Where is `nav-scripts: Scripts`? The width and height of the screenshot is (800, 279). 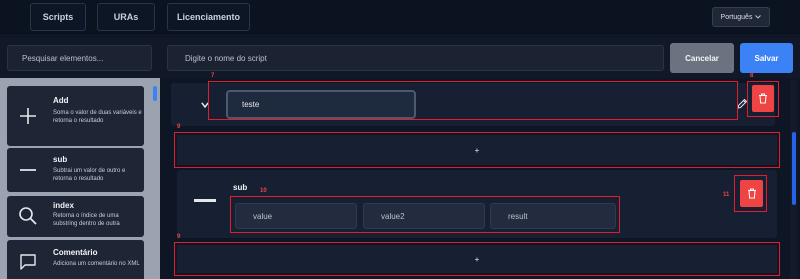
nav-scripts: Scripts is located at coordinates (58, 17).